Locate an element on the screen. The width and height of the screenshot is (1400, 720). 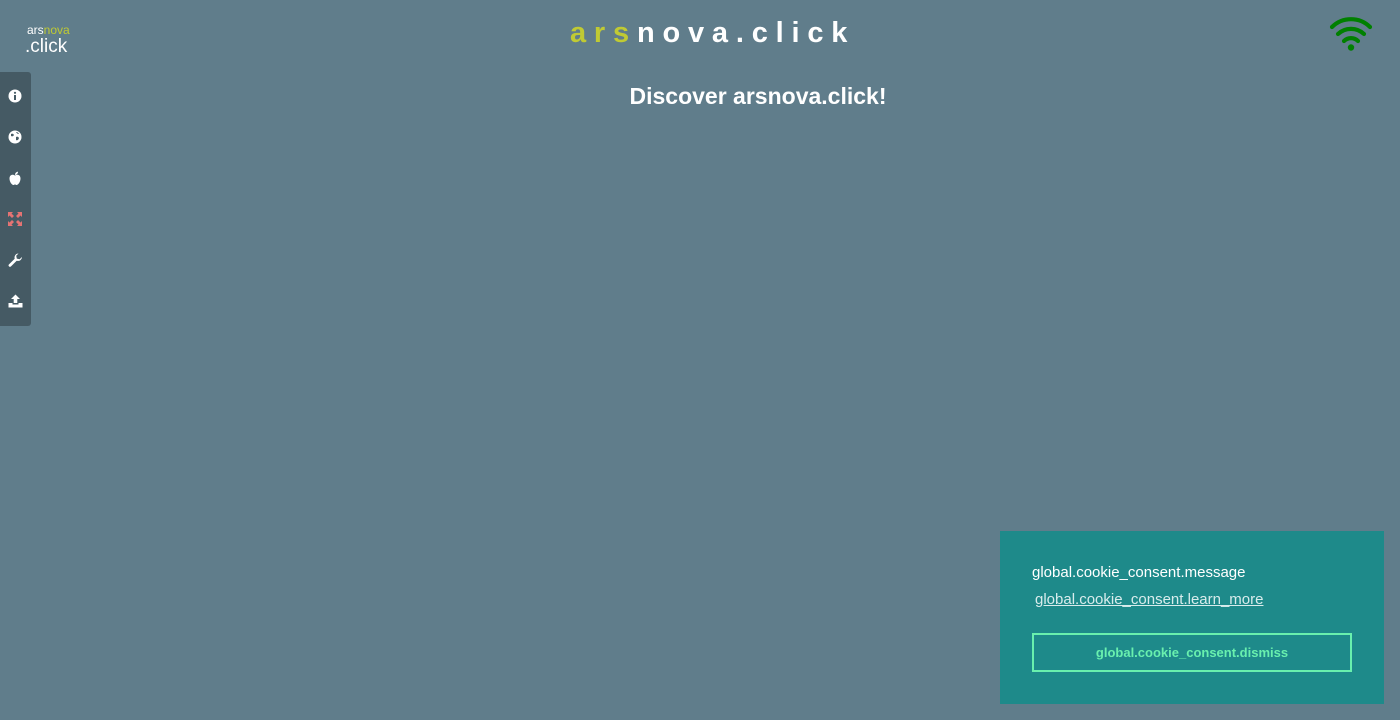
sidebar-item-language is located at coordinates (15, 137).